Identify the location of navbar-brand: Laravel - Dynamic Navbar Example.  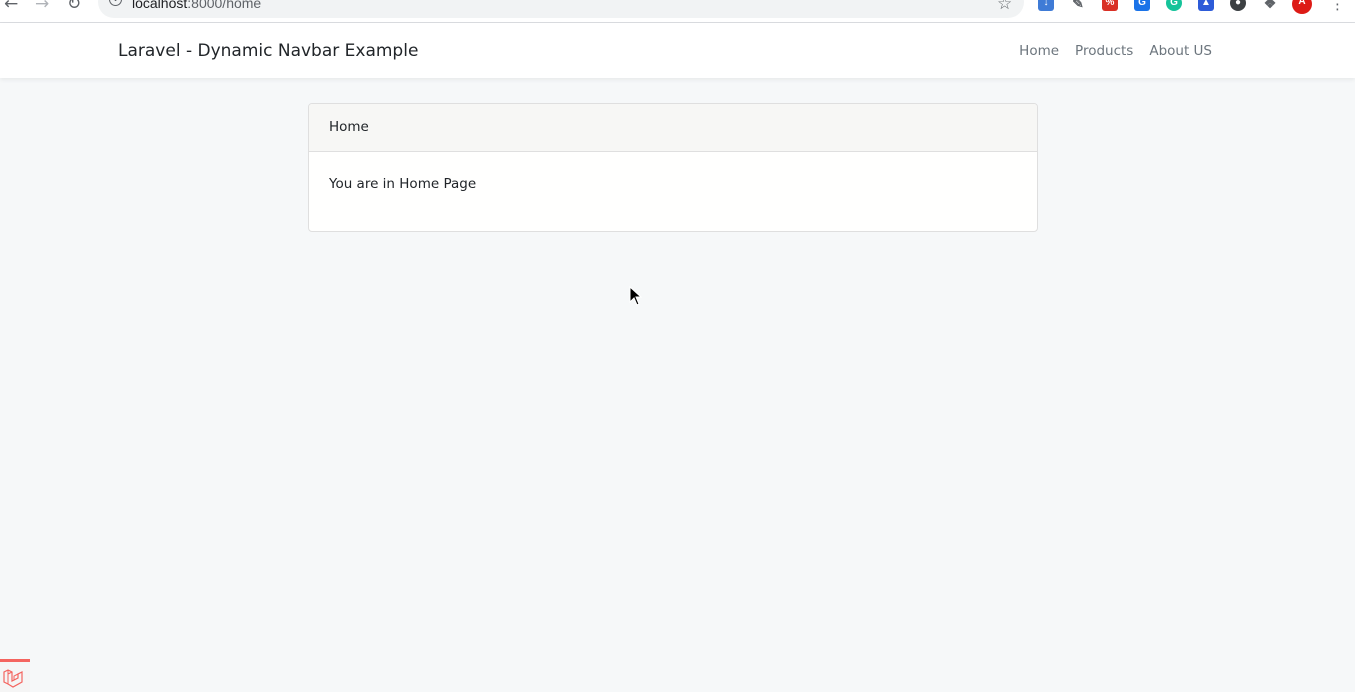
(268, 51).